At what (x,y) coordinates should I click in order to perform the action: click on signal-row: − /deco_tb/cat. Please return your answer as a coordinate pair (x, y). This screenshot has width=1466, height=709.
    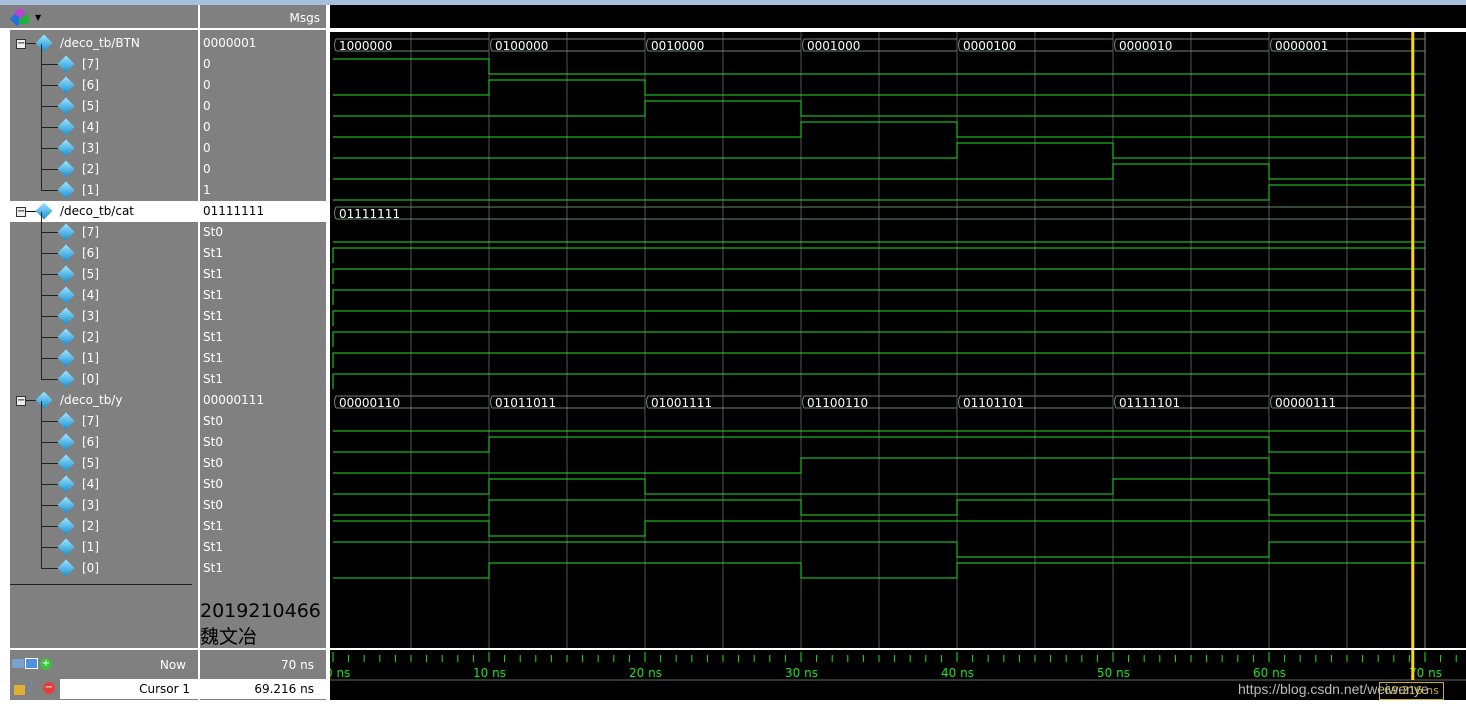
    Looking at the image, I should click on (104, 211).